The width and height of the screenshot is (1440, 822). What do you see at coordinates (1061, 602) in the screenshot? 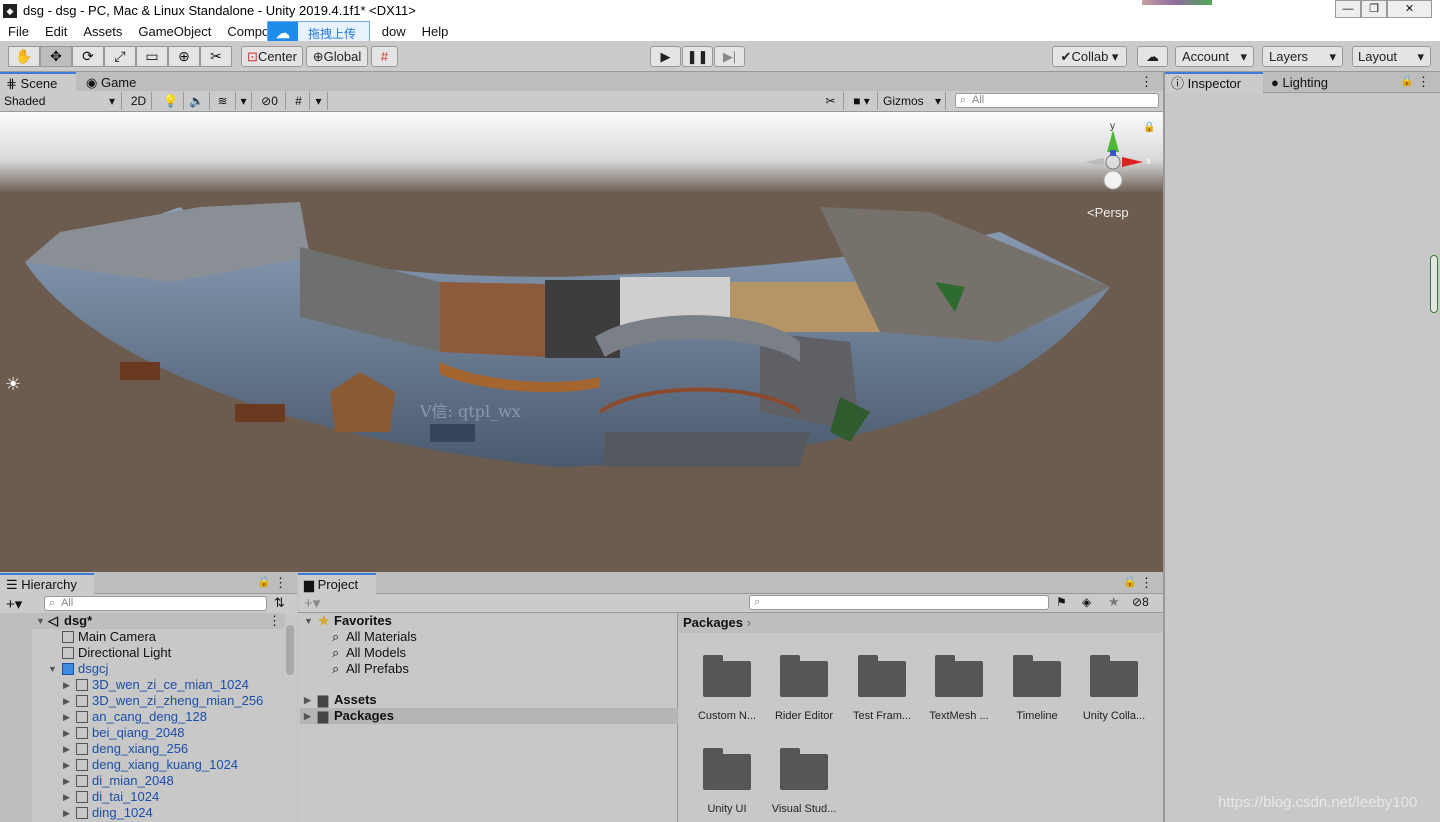
I see `filter-by-type-icon: ⚑` at bounding box center [1061, 602].